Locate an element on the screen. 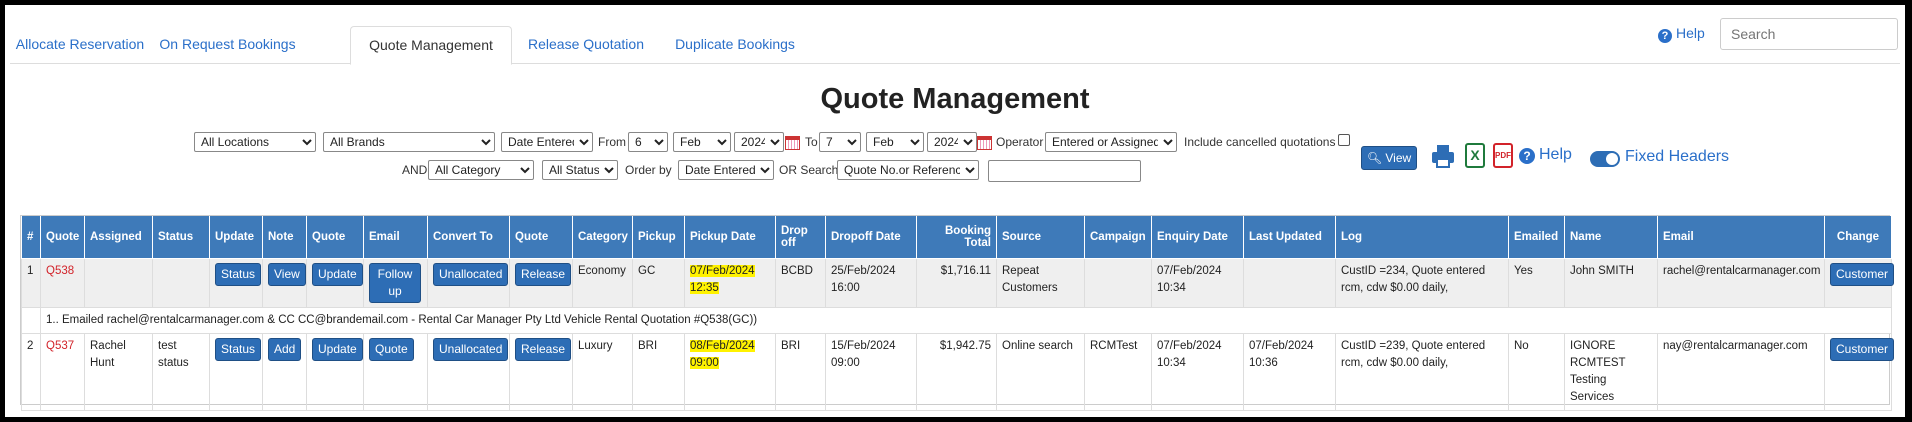 Image resolution: width=1912 pixels, height=422 pixels. pickup-date: 07/Feb/2024 is located at coordinates (722, 270).